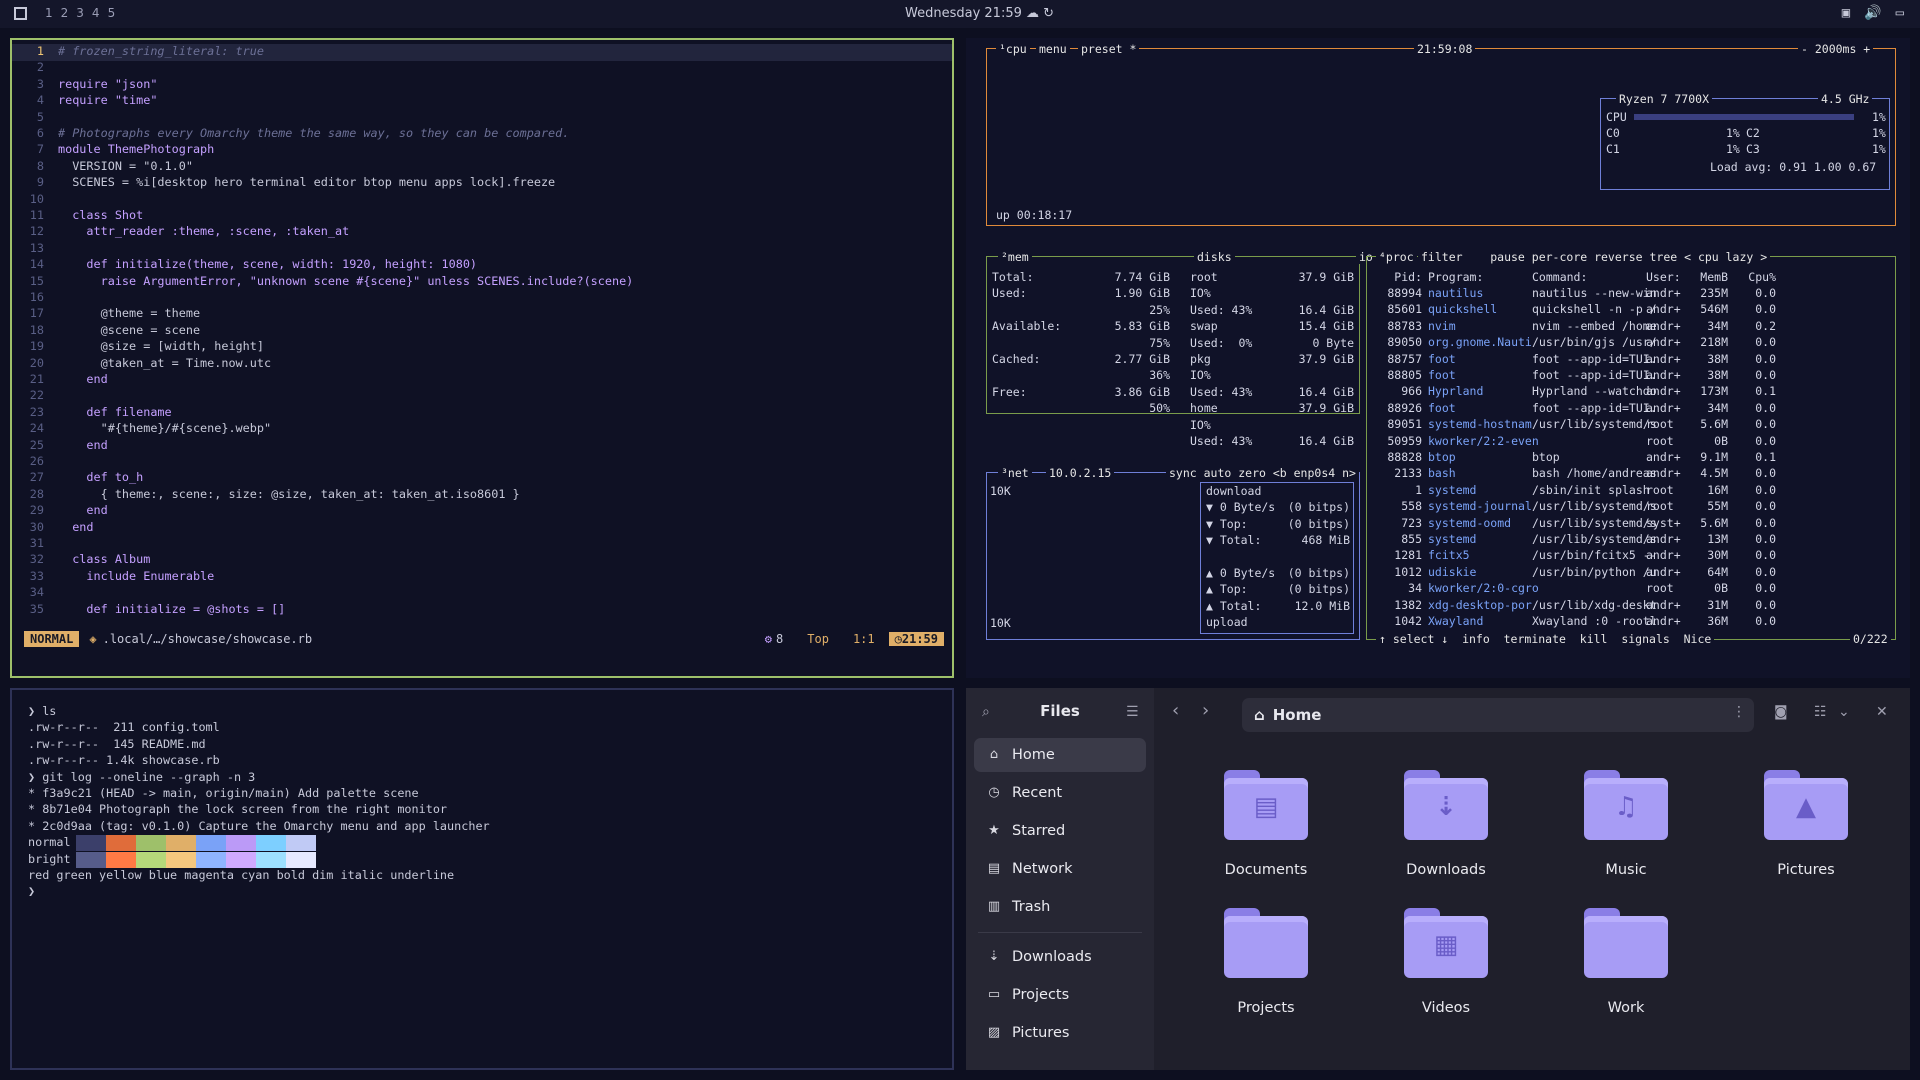  I want to click on close-icon: ✕, so click(1882, 712).